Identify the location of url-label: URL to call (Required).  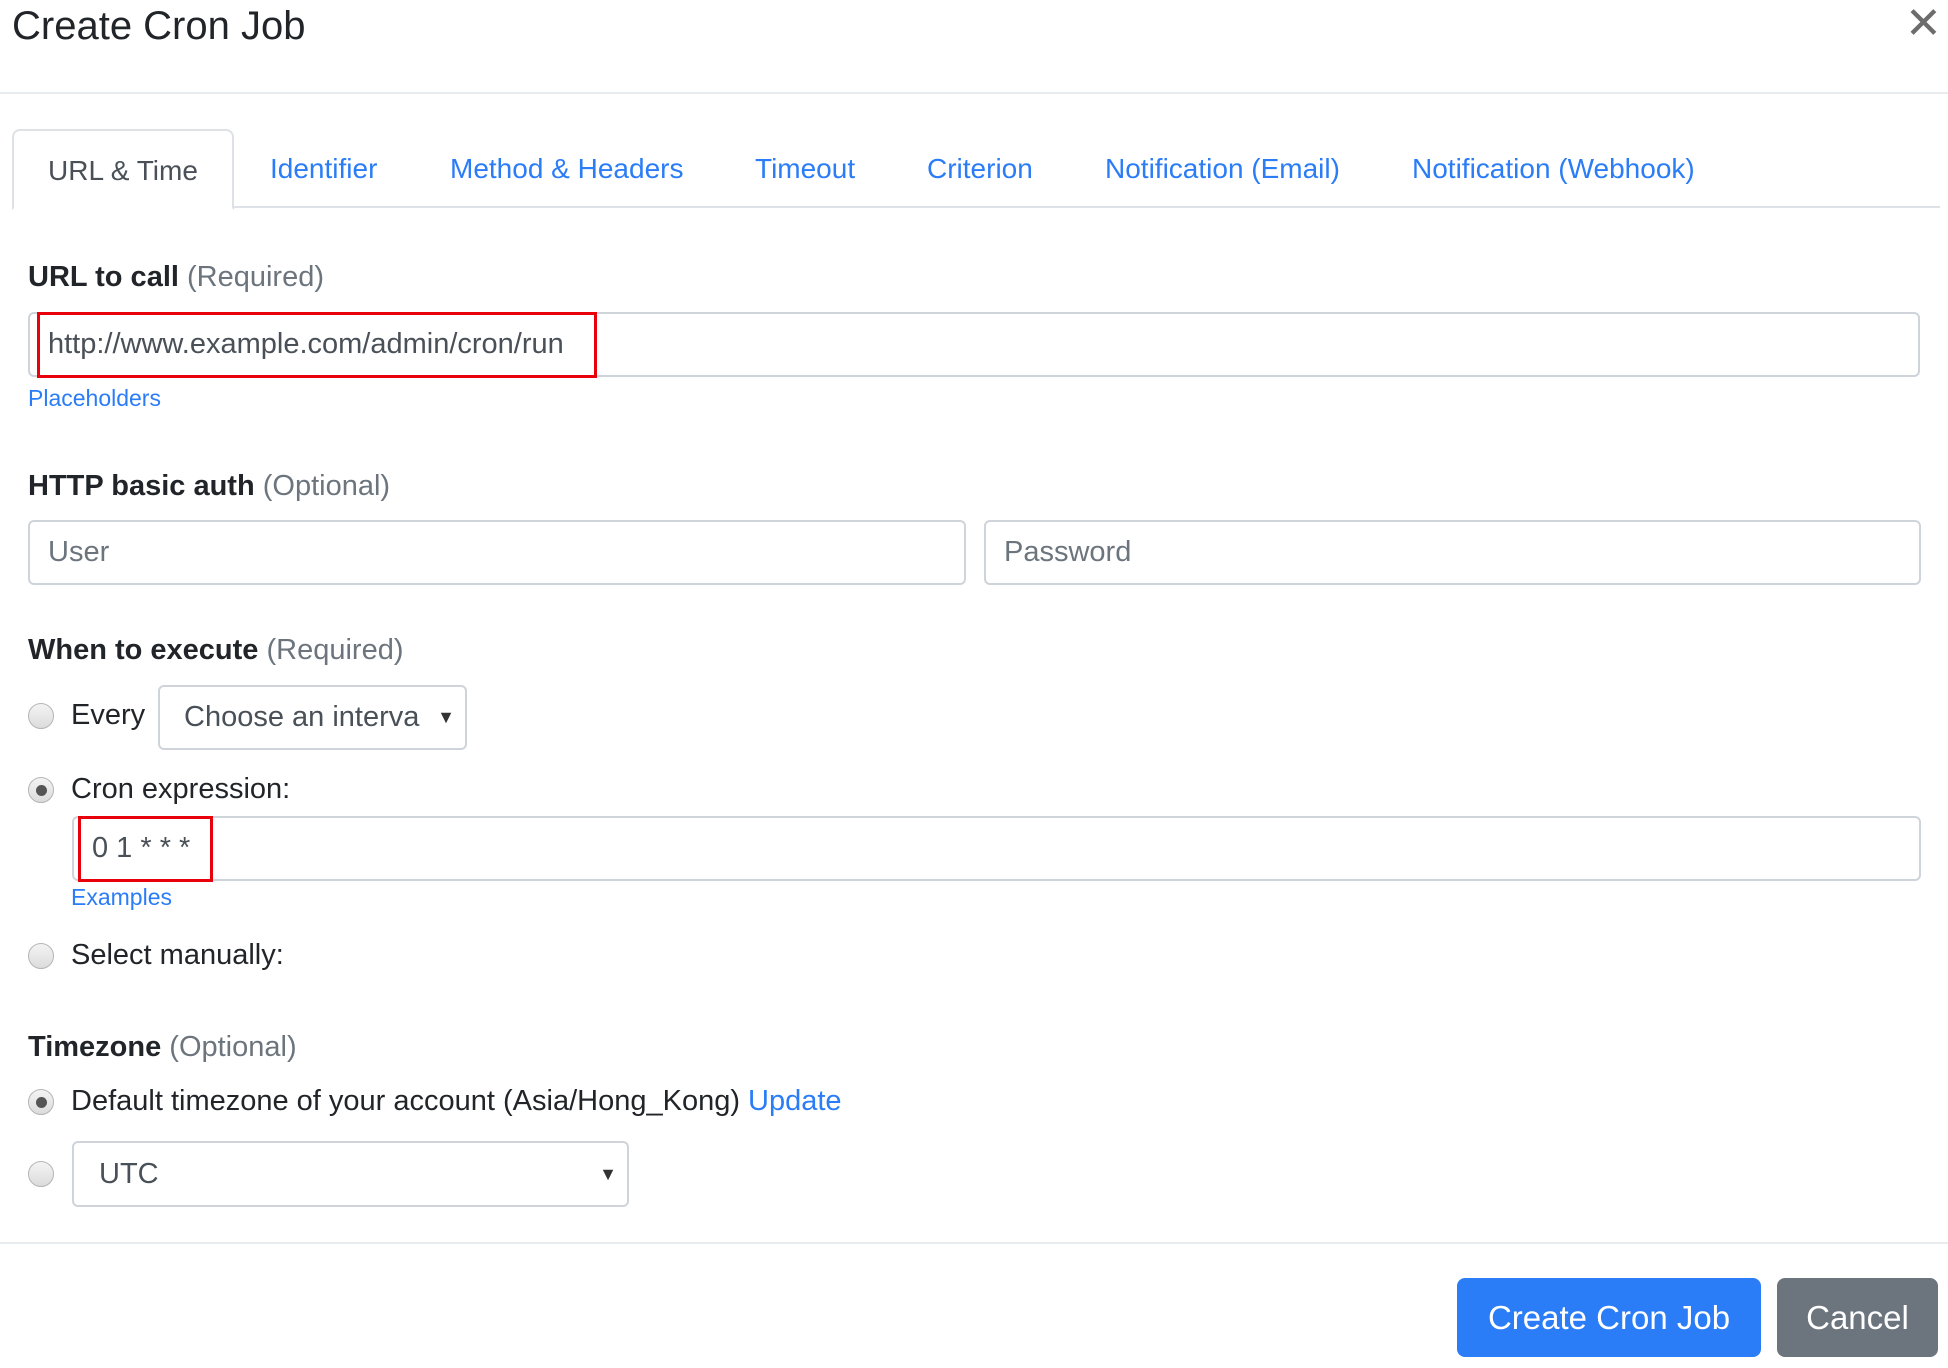
(176, 277).